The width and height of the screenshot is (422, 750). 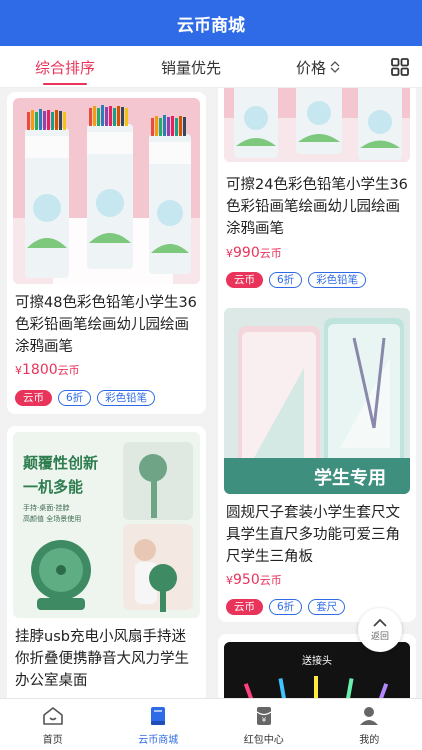 I want to click on product-title: 可擦24色彩色铅笔小学生36色彩铅画笔绘画幼儿园绘画涂鸦画笔, so click(x=317, y=207).